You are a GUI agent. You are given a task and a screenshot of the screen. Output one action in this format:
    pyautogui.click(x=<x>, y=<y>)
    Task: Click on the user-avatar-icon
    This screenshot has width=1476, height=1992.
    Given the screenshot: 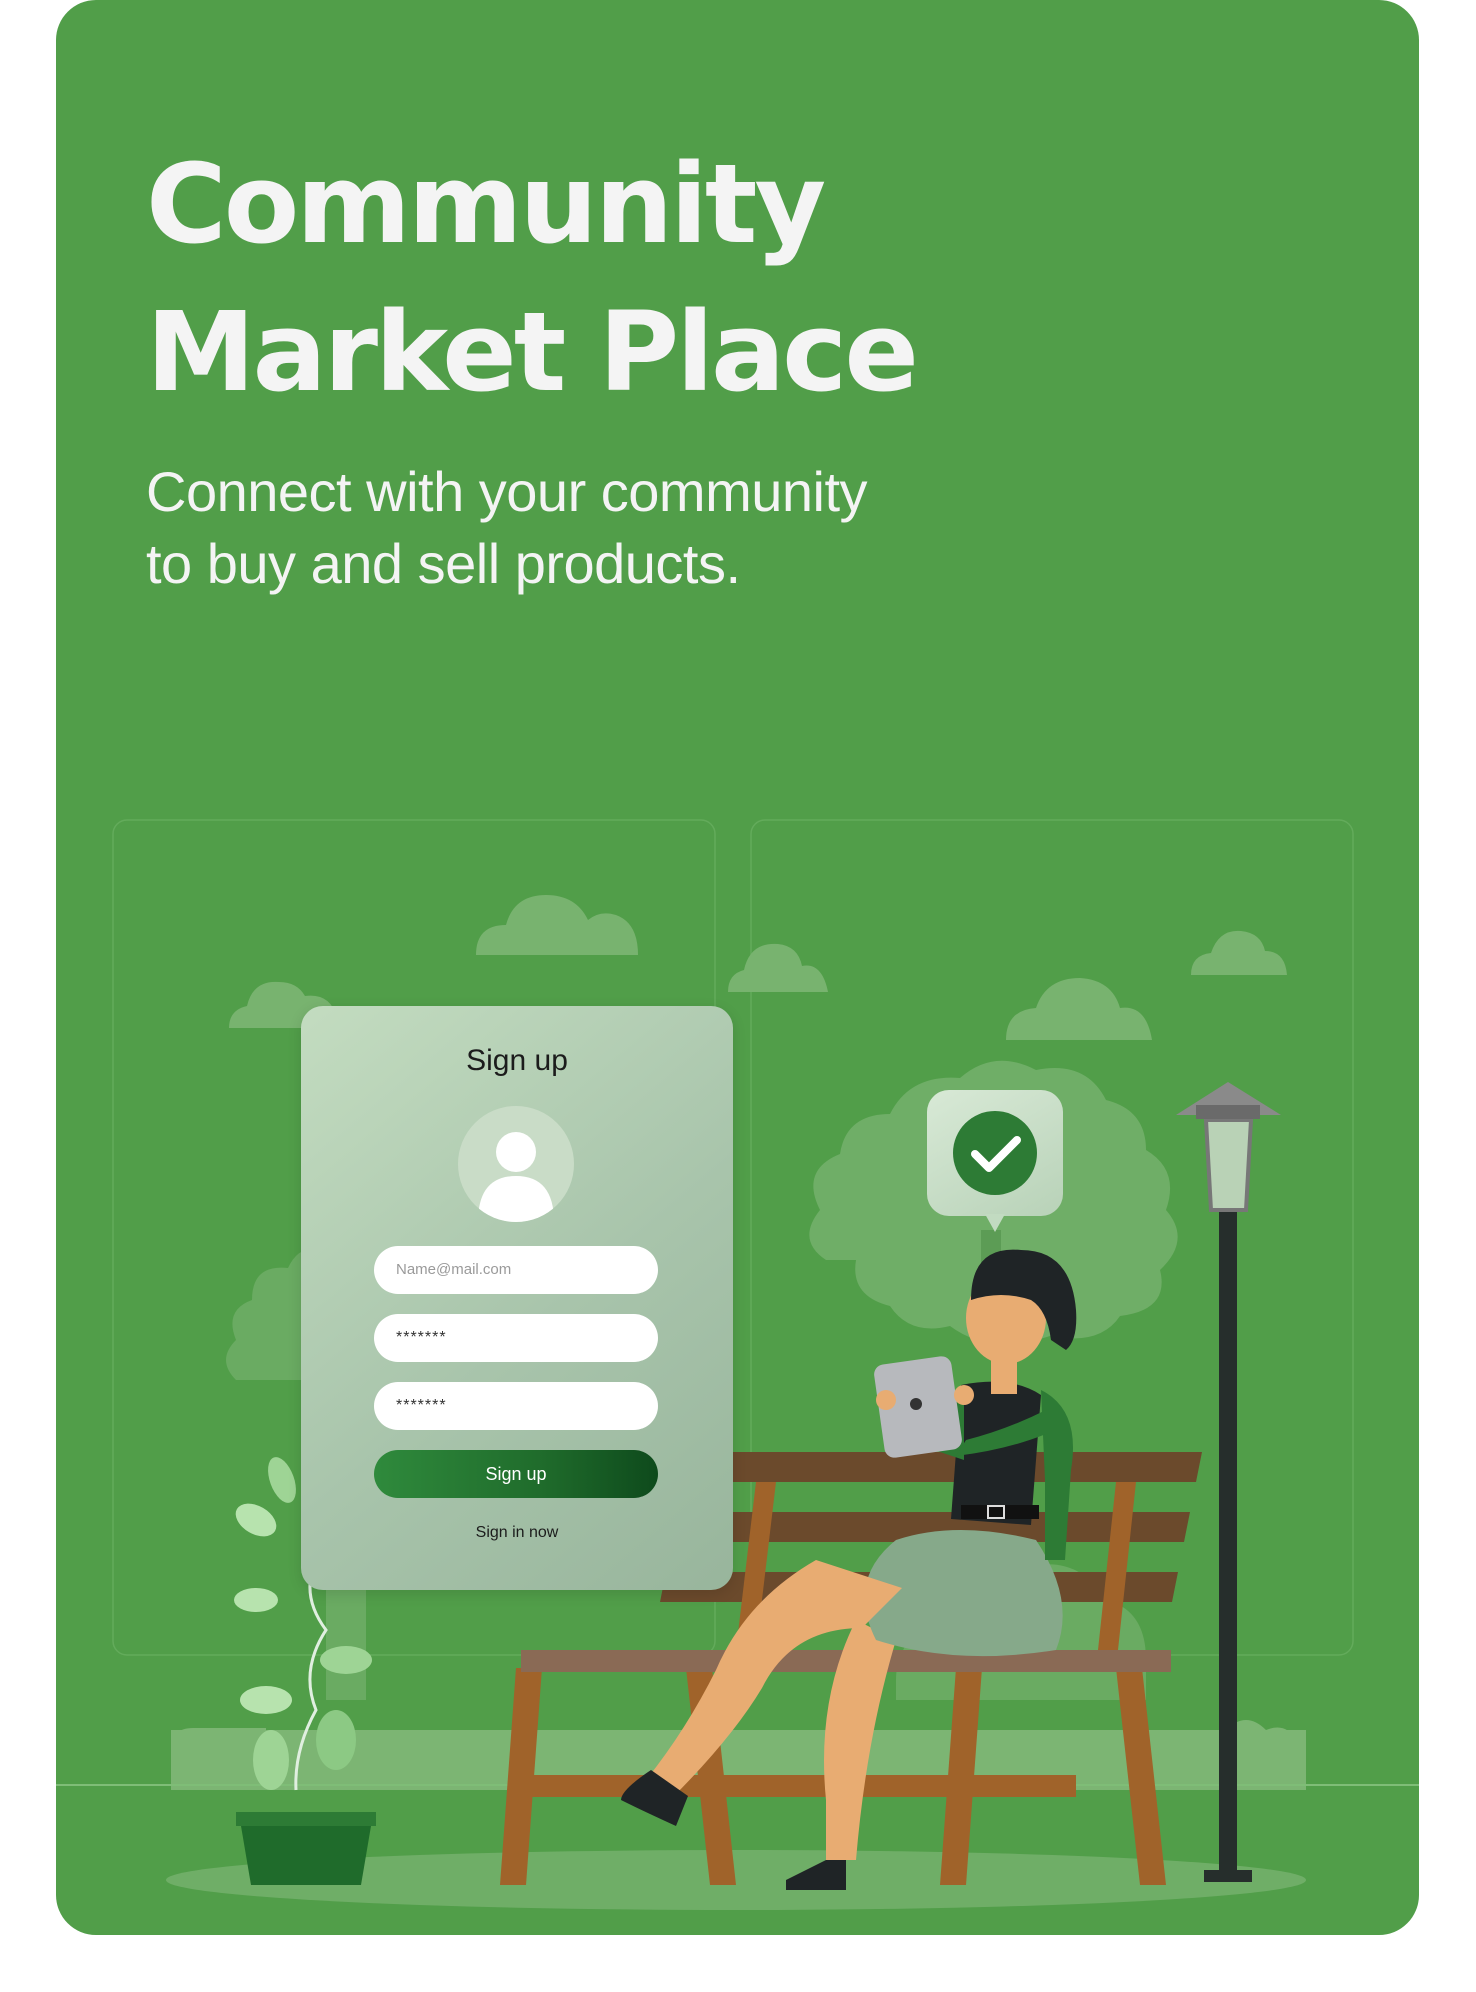 What is the action you would take?
    pyautogui.click(x=516, y=1164)
    